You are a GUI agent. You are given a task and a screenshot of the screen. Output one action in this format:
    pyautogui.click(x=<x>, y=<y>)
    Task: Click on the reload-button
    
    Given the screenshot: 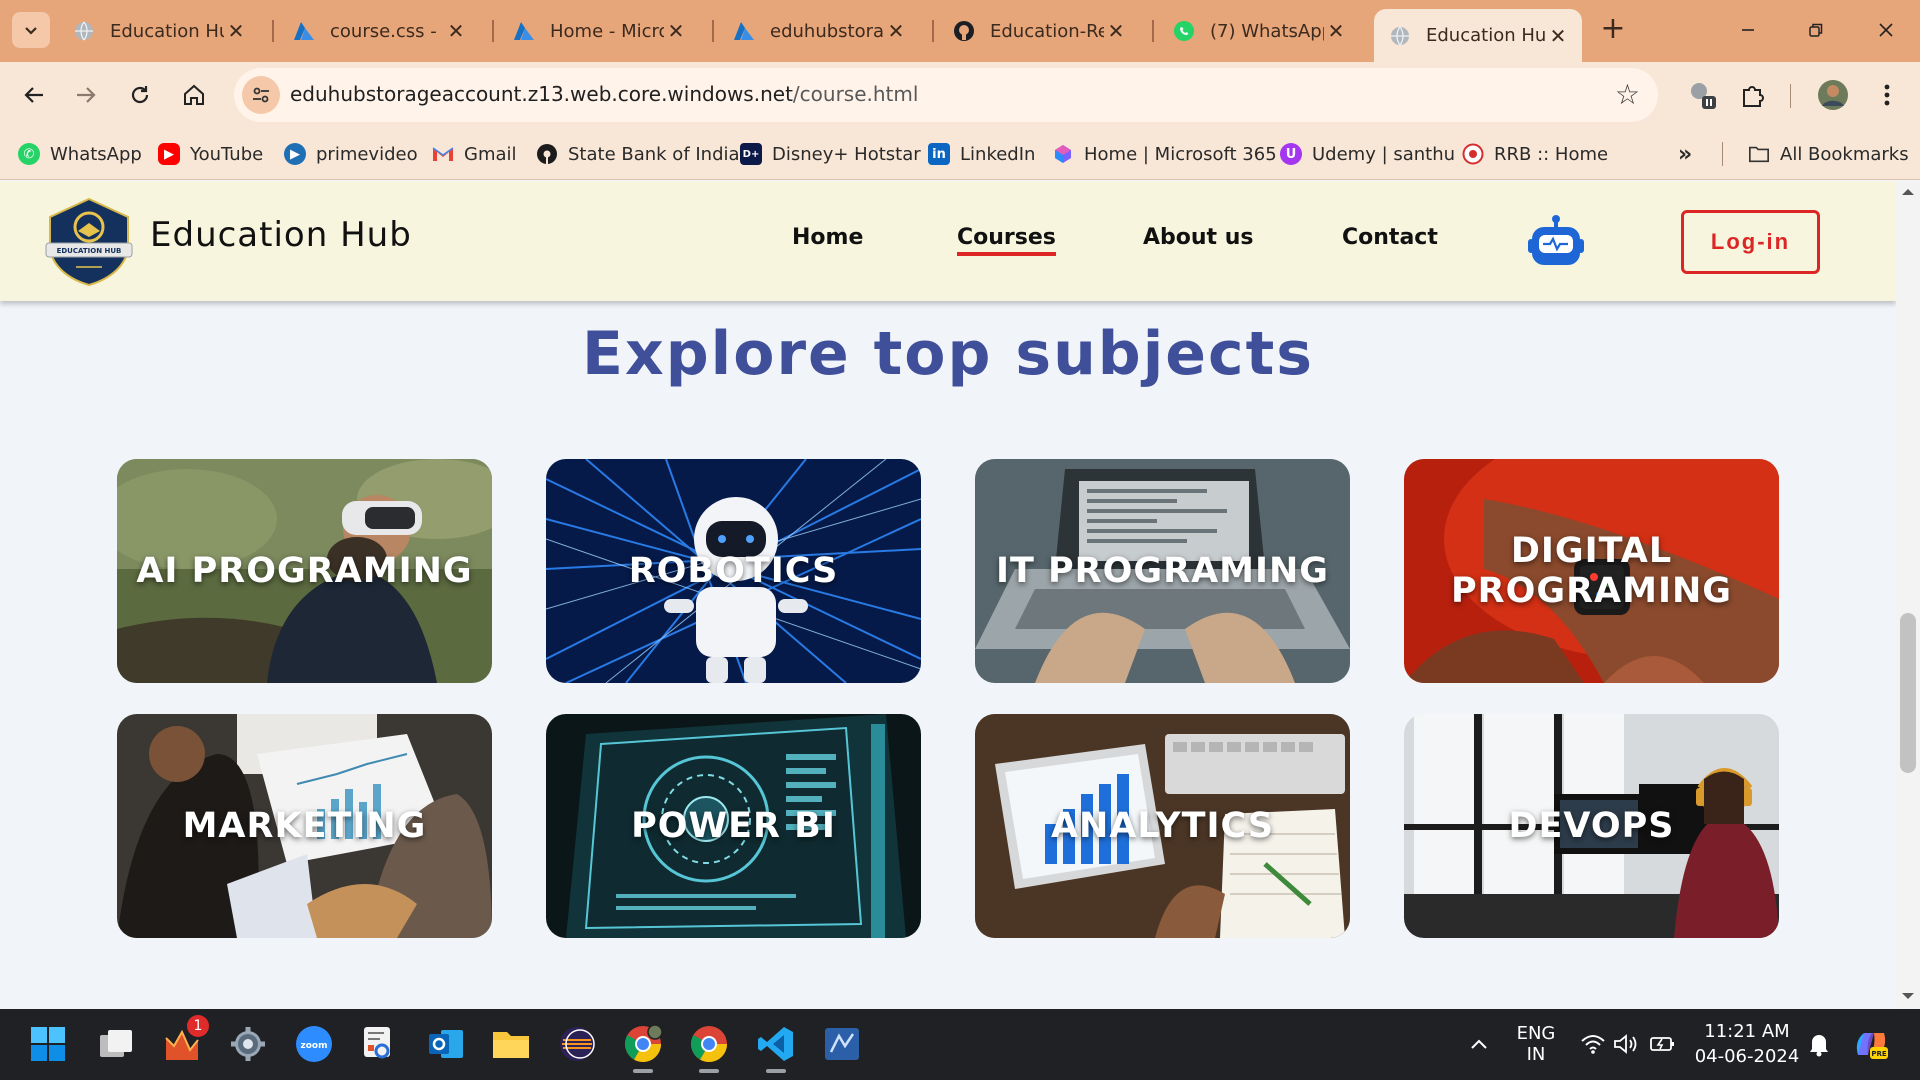 What is the action you would take?
    pyautogui.click(x=140, y=95)
    